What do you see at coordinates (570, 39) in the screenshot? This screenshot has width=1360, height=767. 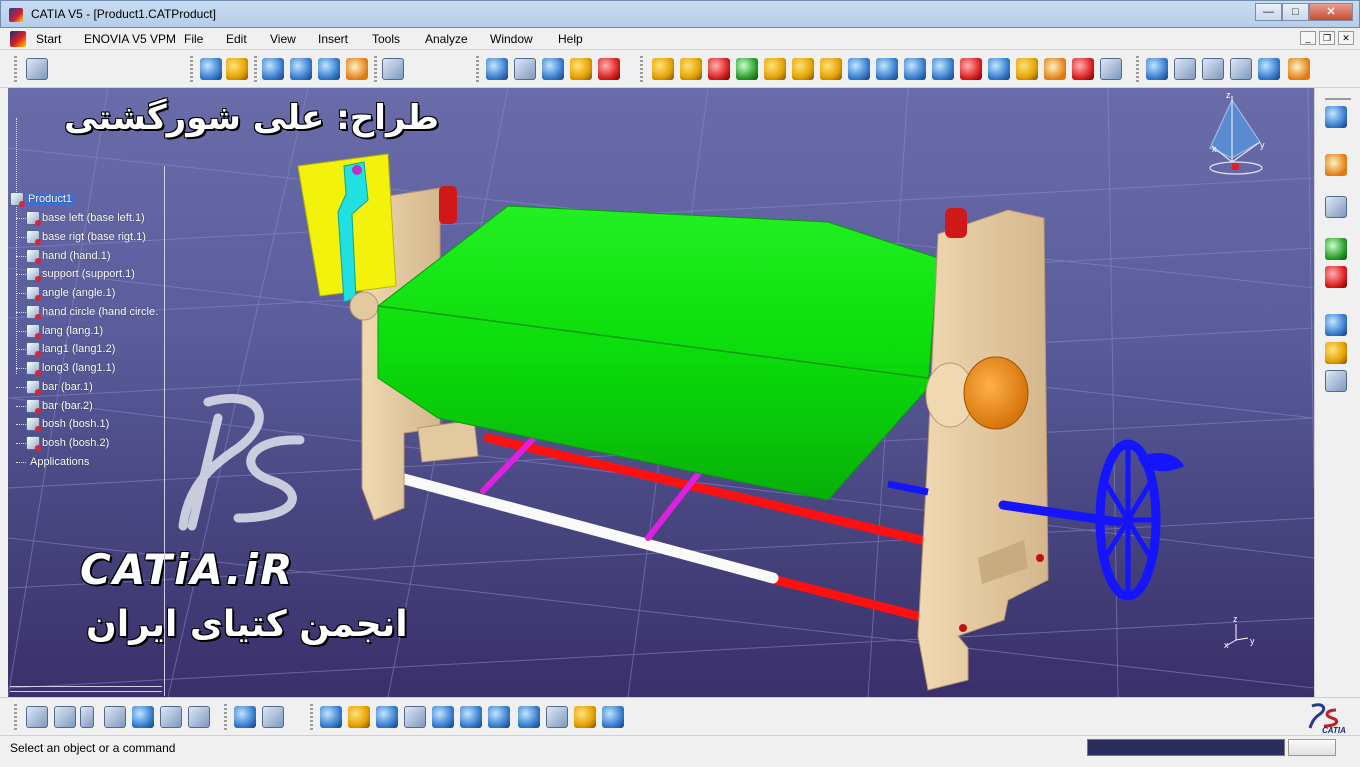 I see `menu-help: Help` at bounding box center [570, 39].